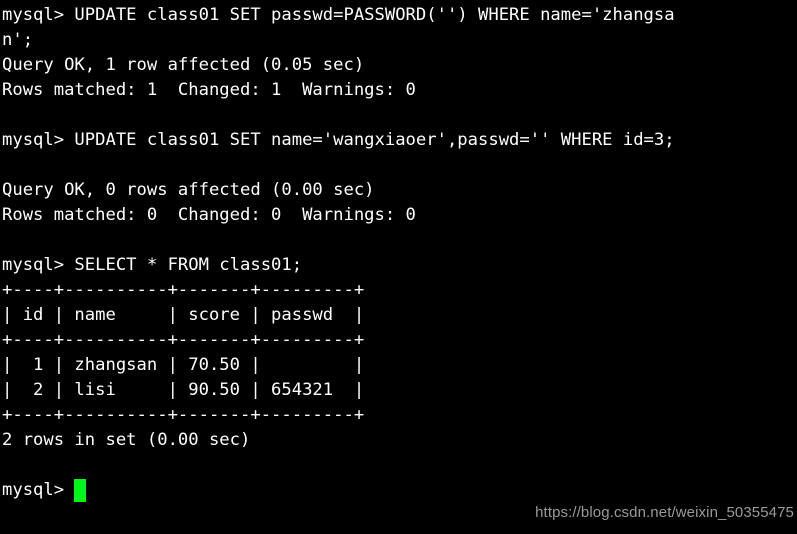 The width and height of the screenshot is (797, 534). I want to click on terminal-line: Query OK, 0 rows affected (0.00 sec), so click(188, 190).